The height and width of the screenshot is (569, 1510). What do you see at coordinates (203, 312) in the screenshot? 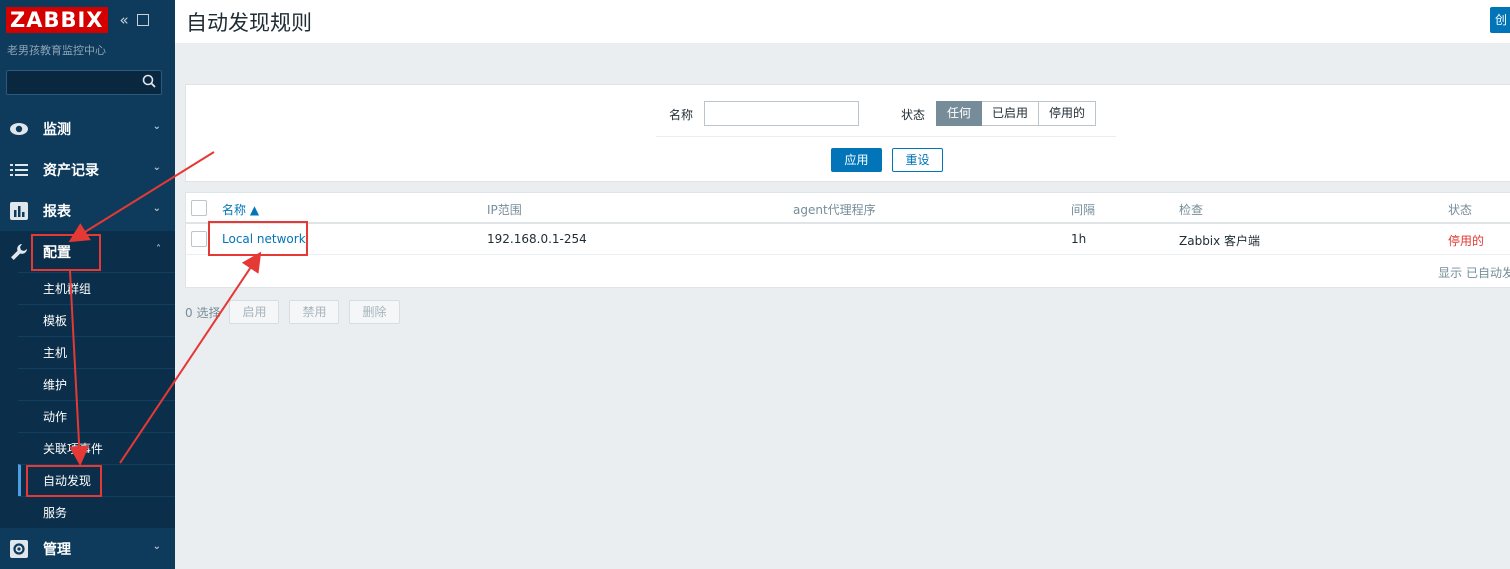
I see `selected-count: 0 选择` at bounding box center [203, 312].